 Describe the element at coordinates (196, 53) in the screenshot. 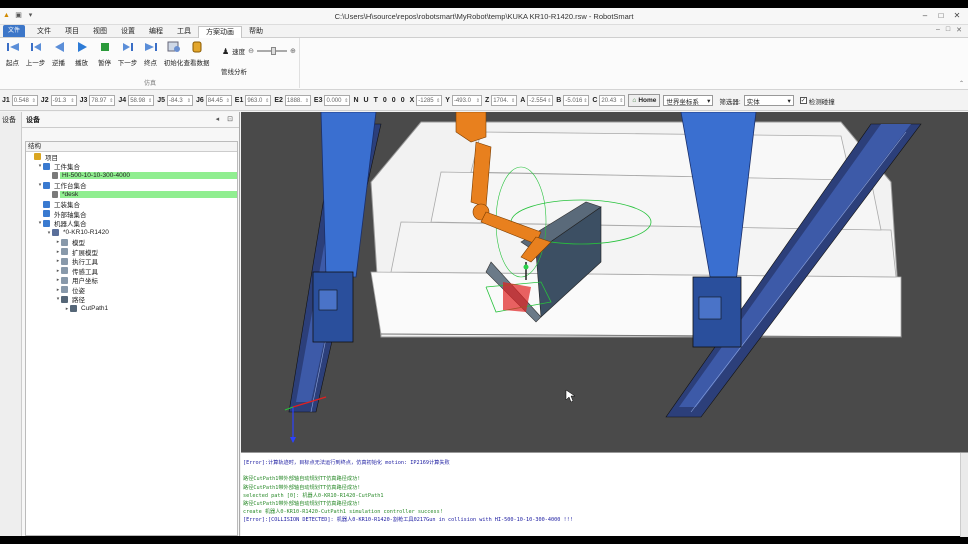

I see `sim-button-8: 查看数据` at that location.